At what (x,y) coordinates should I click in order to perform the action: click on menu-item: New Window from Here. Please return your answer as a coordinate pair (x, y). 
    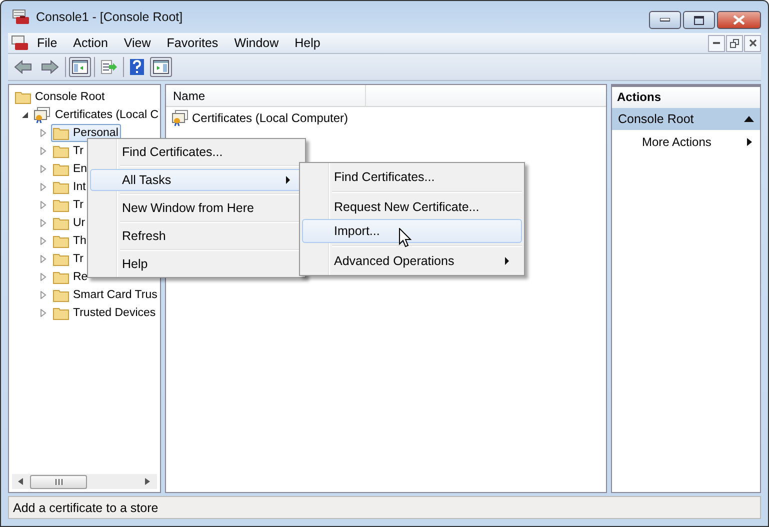
    Looking at the image, I should click on (196, 208).